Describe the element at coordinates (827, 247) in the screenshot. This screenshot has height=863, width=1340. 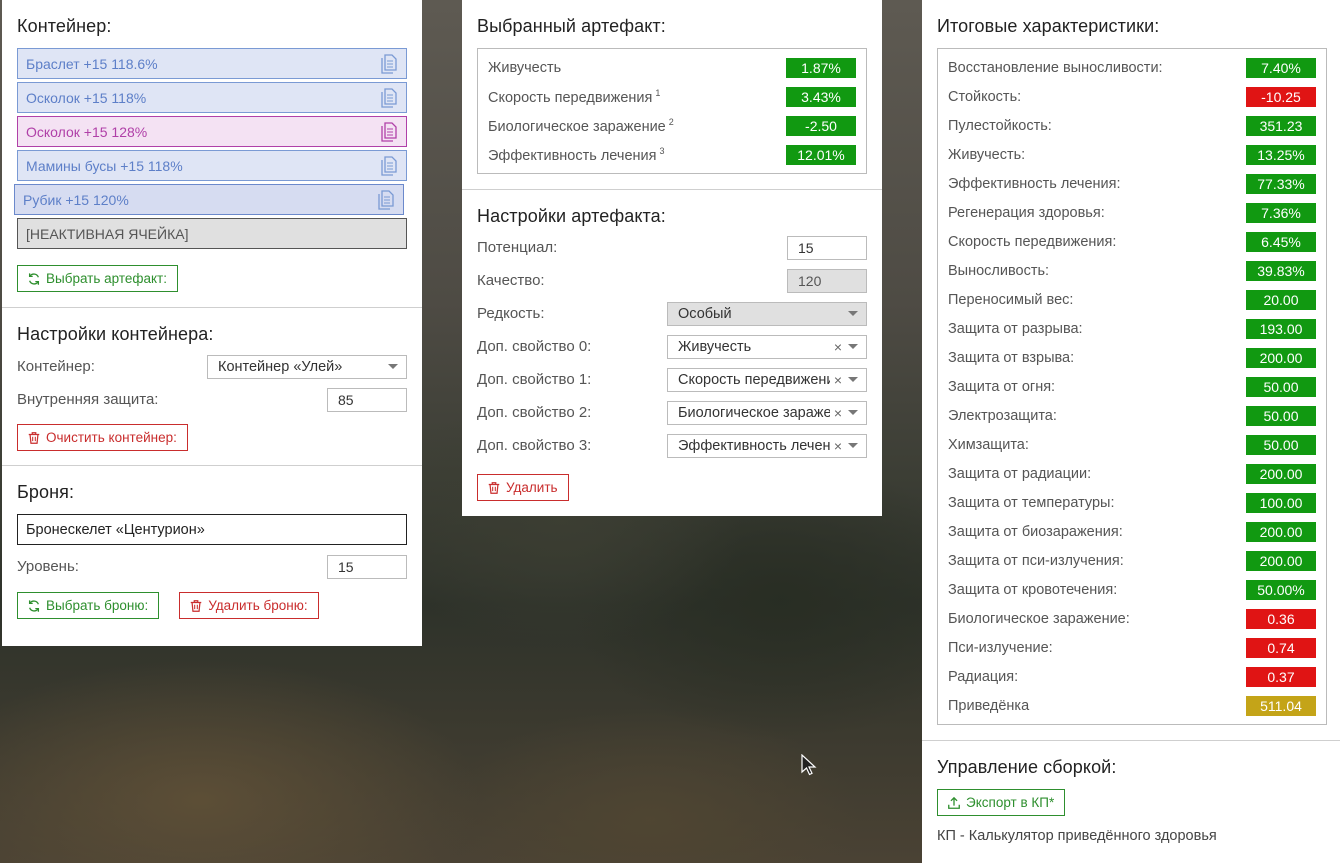
I see `potential-input` at that location.